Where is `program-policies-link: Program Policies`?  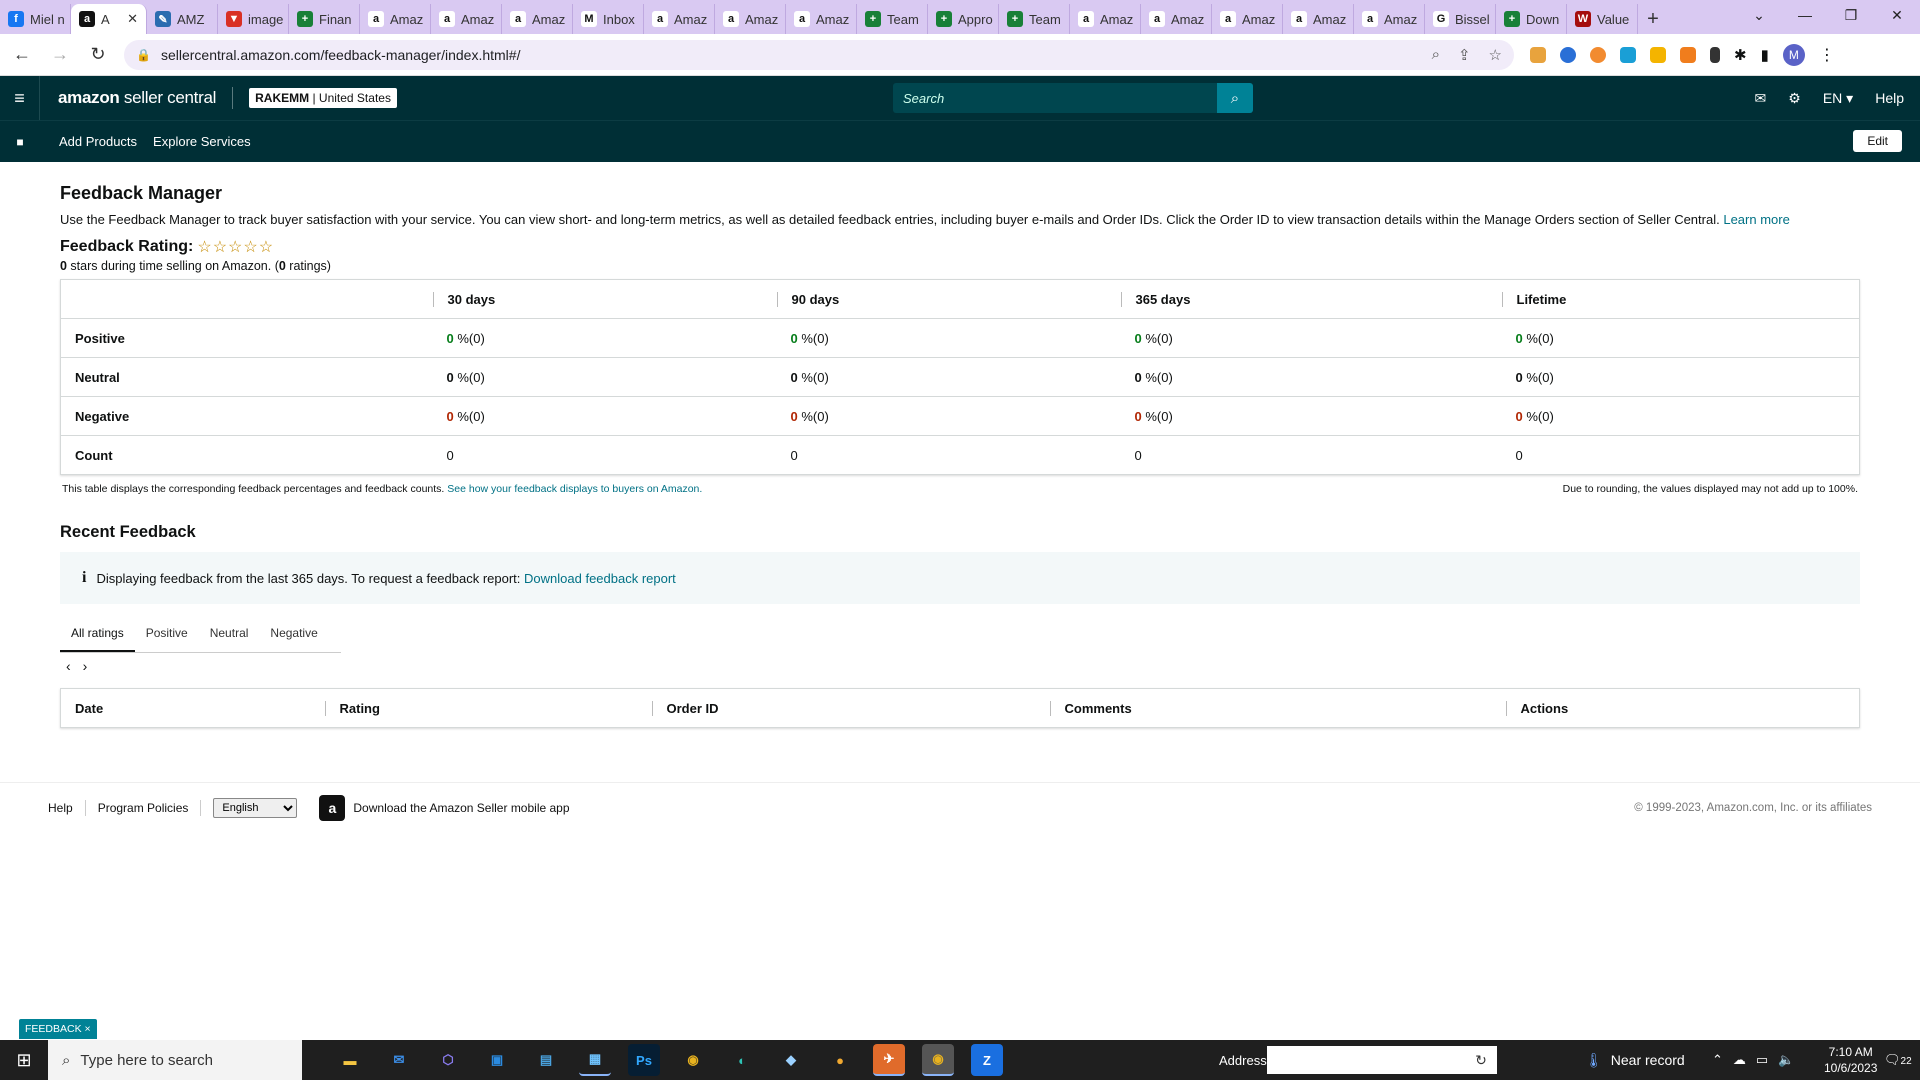 program-policies-link: Program Policies is located at coordinates (143, 808).